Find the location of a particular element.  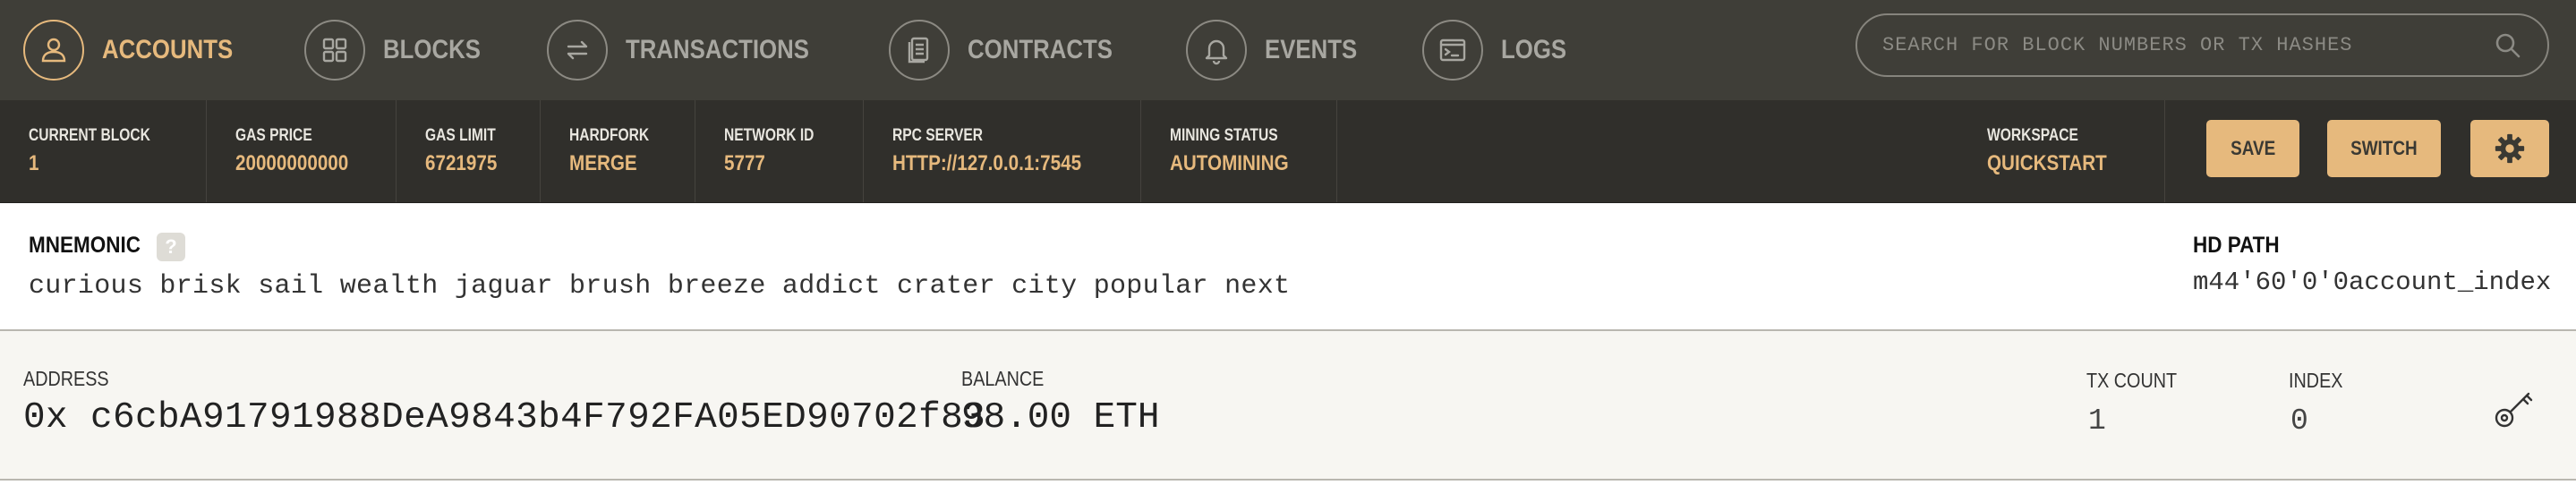

search-input is located at coordinates (2186, 45).